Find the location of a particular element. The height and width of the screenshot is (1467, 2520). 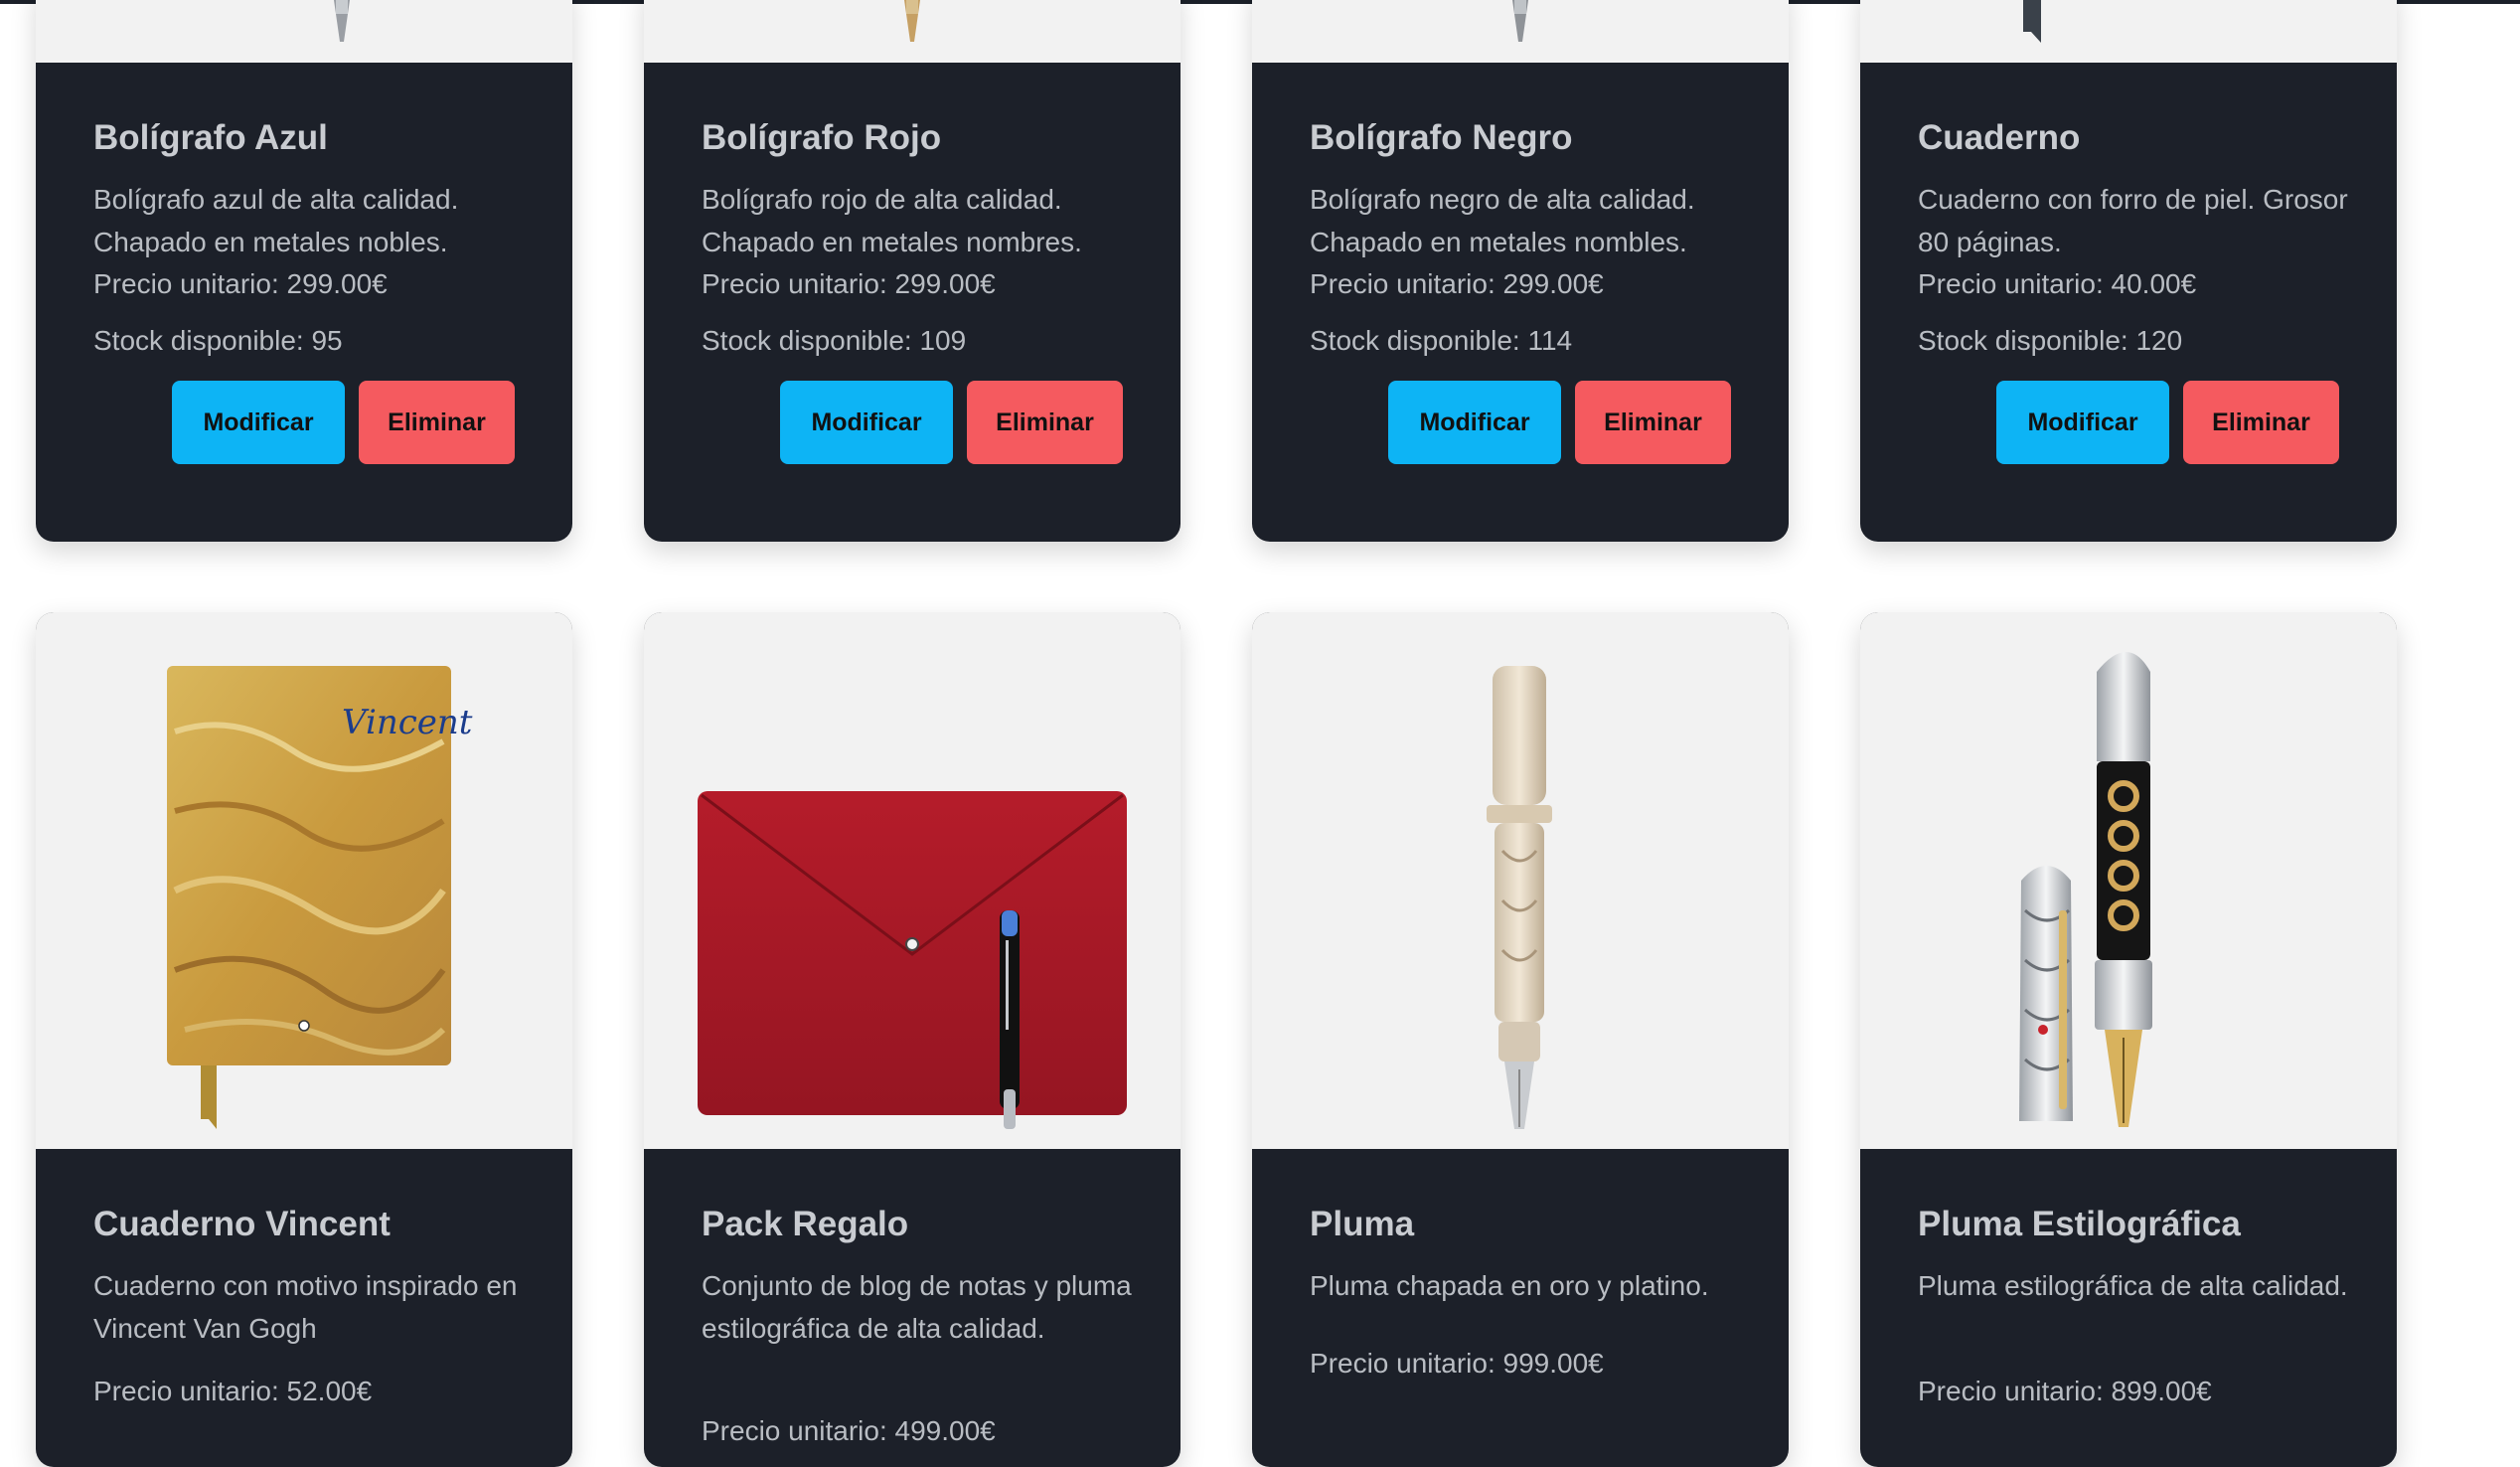

product-image-pack-regalo is located at coordinates (912, 880).